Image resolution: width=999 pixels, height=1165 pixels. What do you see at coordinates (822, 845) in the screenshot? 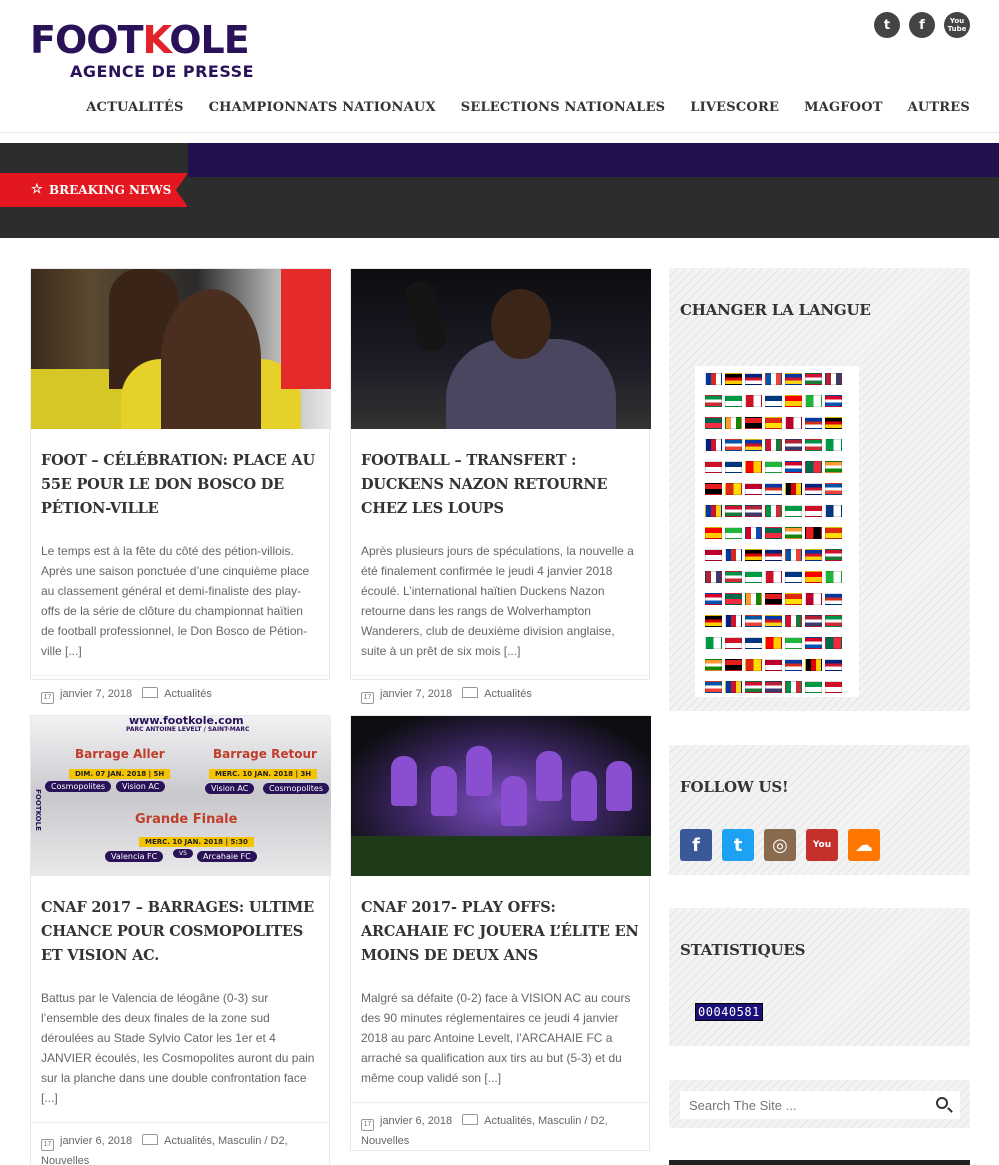
I see `youtube-icon: You` at bounding box center [822, 845].